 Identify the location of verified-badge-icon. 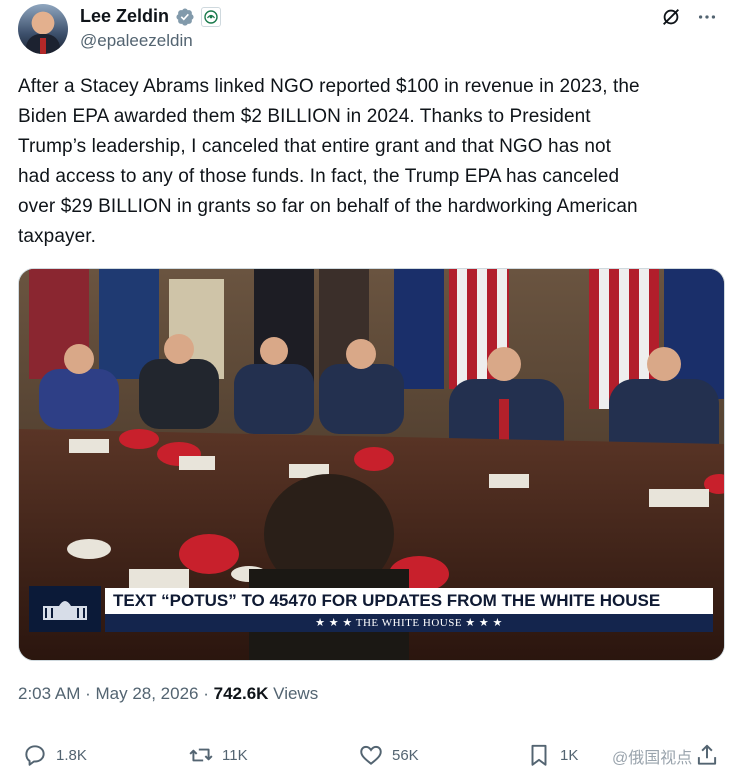
(185, 16).